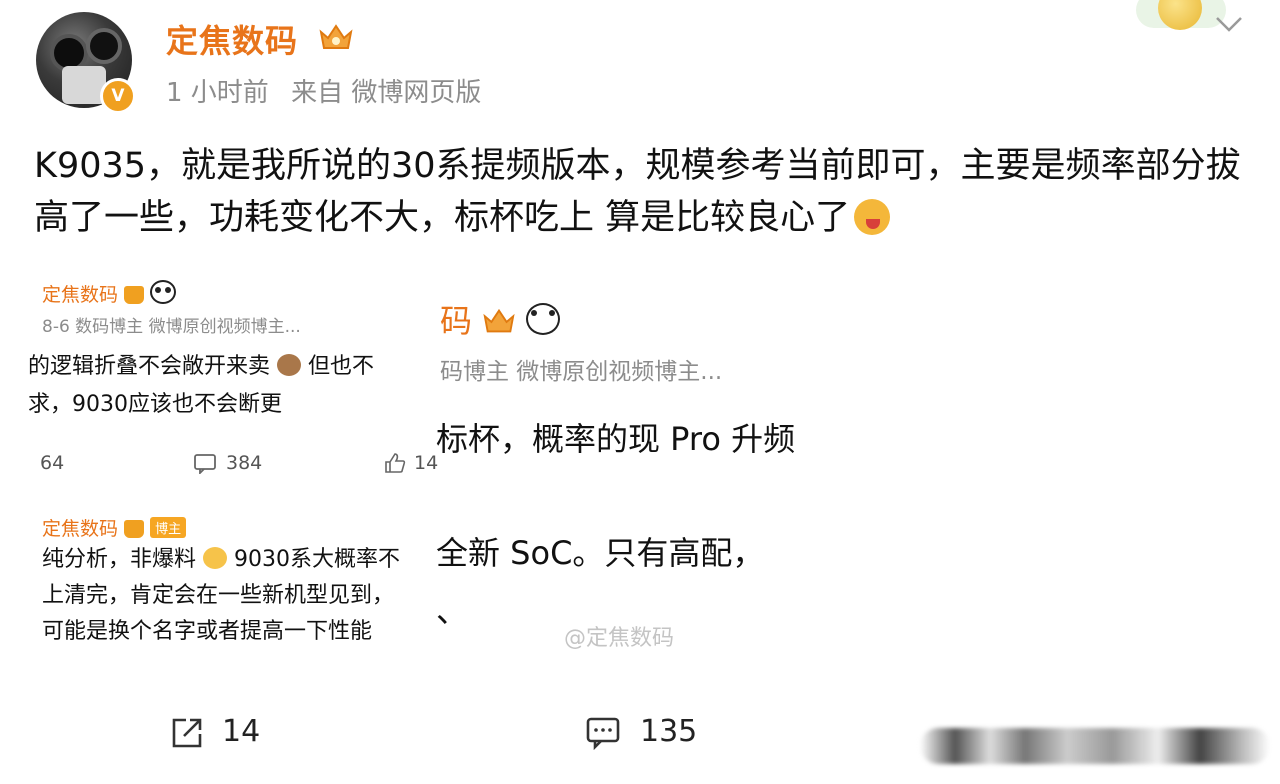 This screenshot has height=784, width=1280. I want to click on embedded-right-line: 标杯，概率的现 Pro 升频, so click(616, 439).